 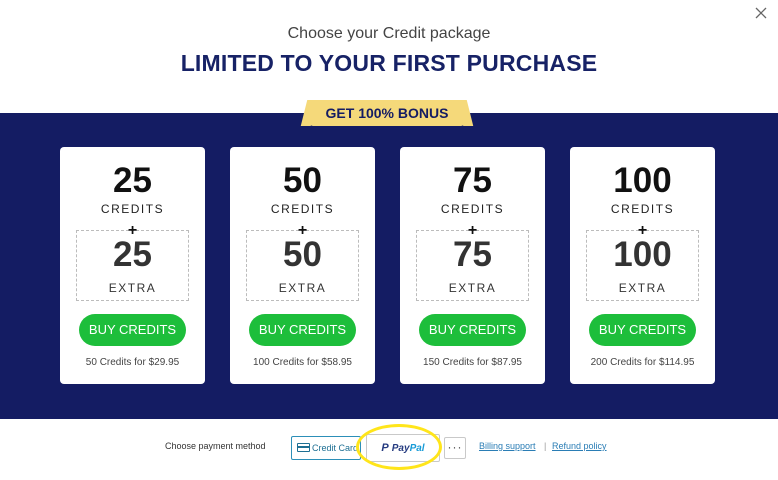 I want to click on extra-amount: 25, so click(x=132, y=254).